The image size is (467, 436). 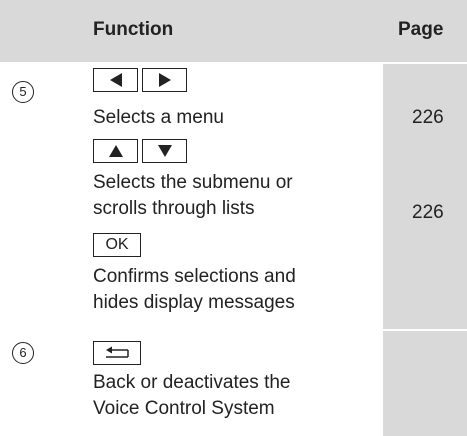 I want to click on down-arrow-key, so click(x=164, y=151).